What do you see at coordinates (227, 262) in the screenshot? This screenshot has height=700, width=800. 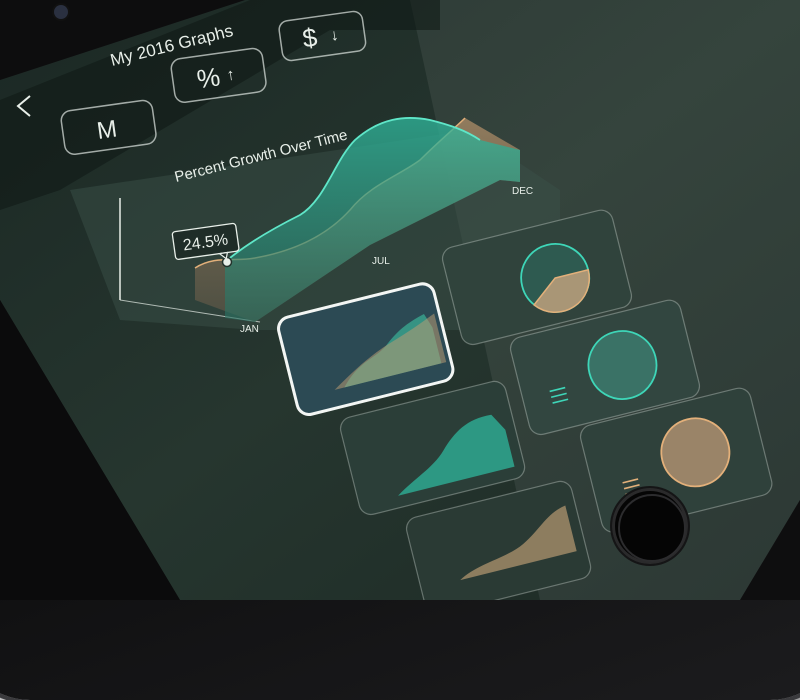 I see `selected-data-point` at bounding box center [227, 262].